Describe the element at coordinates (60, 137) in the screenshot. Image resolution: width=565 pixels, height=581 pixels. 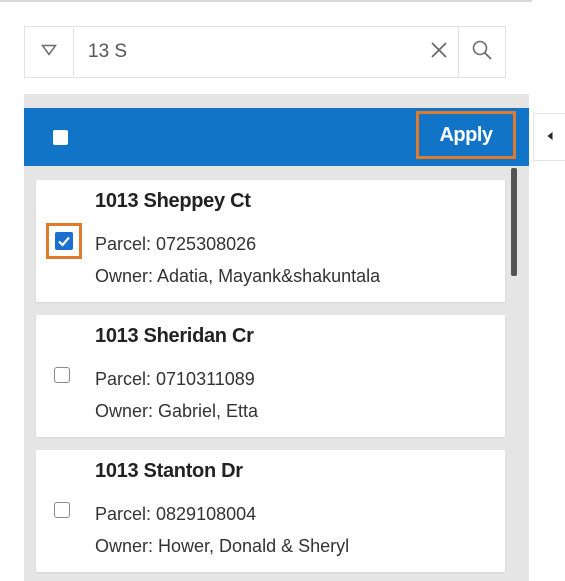
I see `select-all-checkbox` at that location.